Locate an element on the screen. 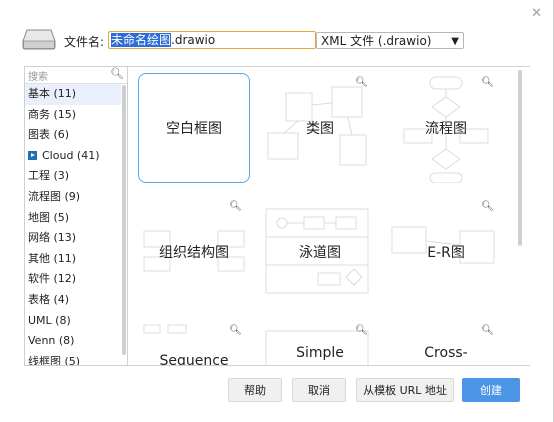 The height and width of the screenshot is (422, 554). category-label: UML (8) is located at coordinates (49, 320).